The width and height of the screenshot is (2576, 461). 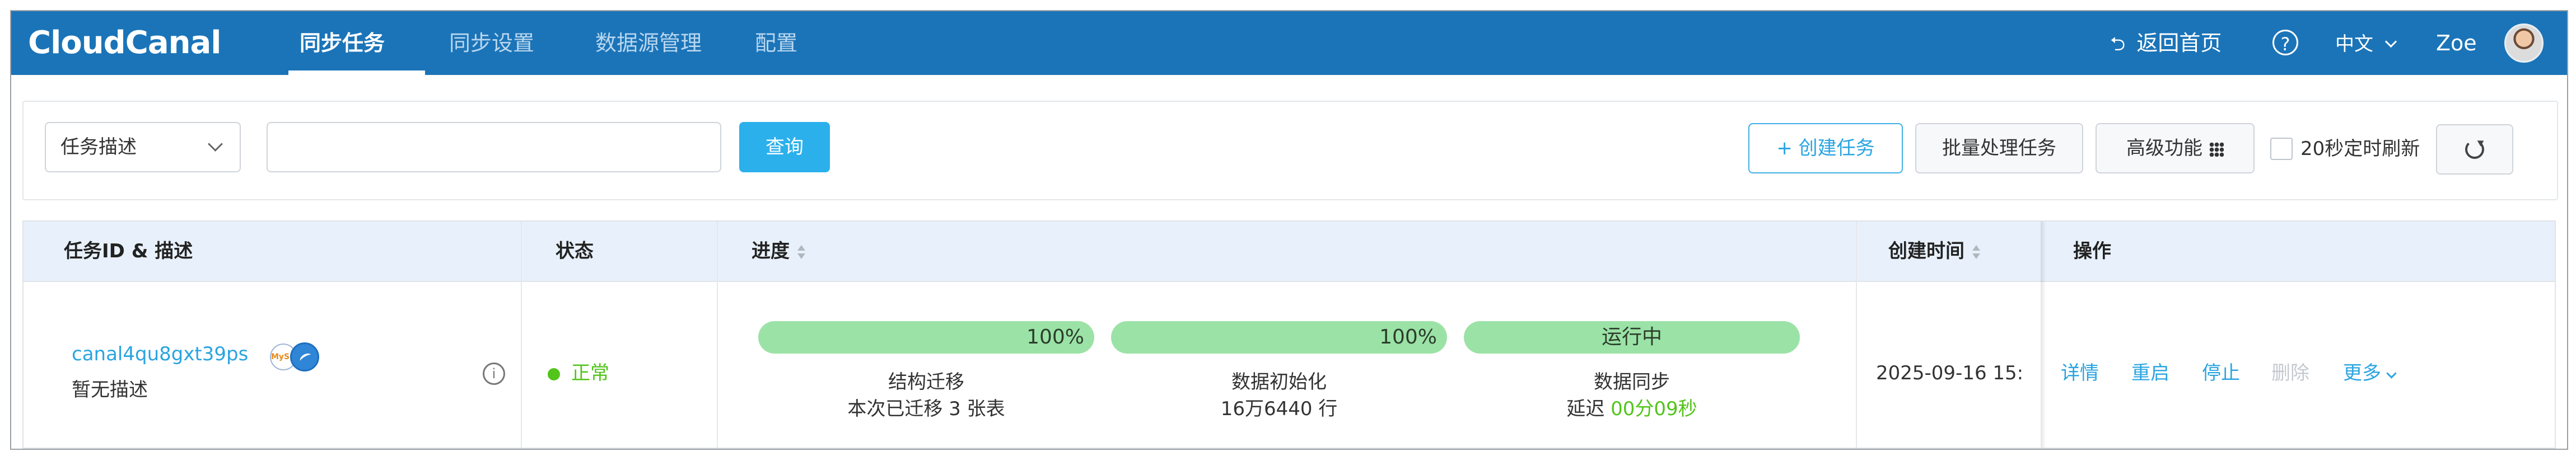 What do you see at coordinates (1632, 382) in the screenshot?
I see `sync-title: 数据同步` at bounding box center [1632, 382].